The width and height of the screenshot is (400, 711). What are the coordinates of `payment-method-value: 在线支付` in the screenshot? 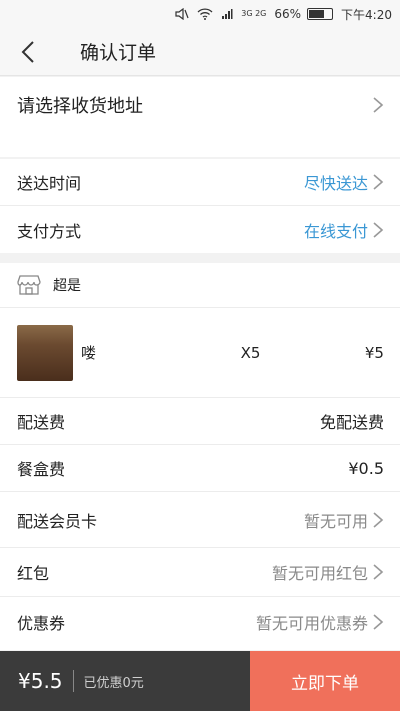 It's located at (335, 231).